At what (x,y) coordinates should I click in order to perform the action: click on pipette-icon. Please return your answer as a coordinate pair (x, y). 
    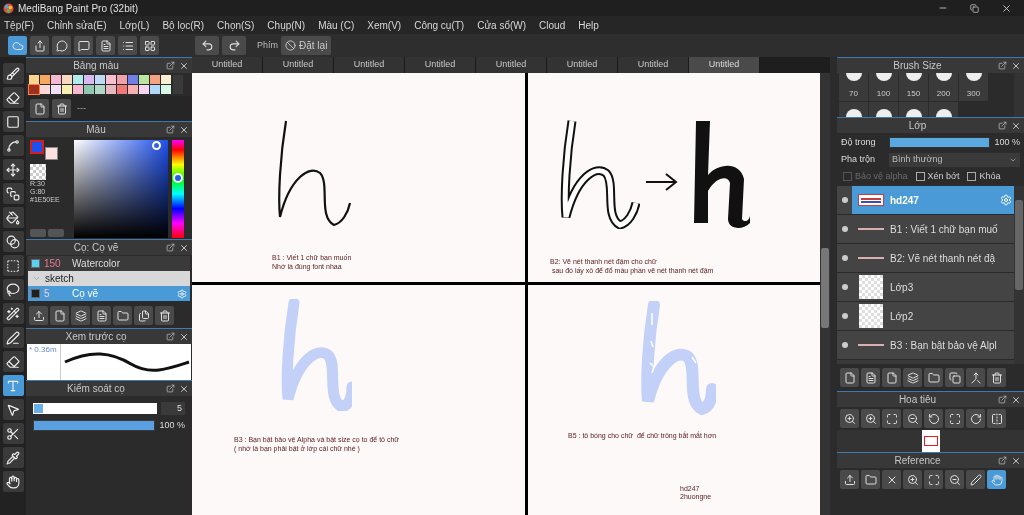
    Looking at the image, I should click on (13, 457).